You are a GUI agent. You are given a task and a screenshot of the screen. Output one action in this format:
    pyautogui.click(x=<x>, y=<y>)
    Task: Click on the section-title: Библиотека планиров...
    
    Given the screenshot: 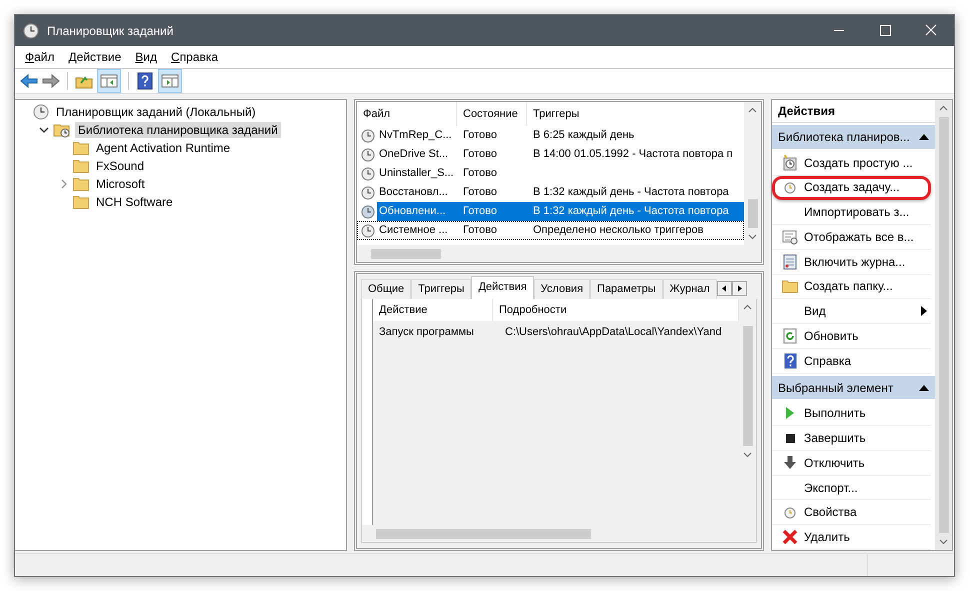 What is the action you would take?
    pyautogui.click(x=844, y=137)
    